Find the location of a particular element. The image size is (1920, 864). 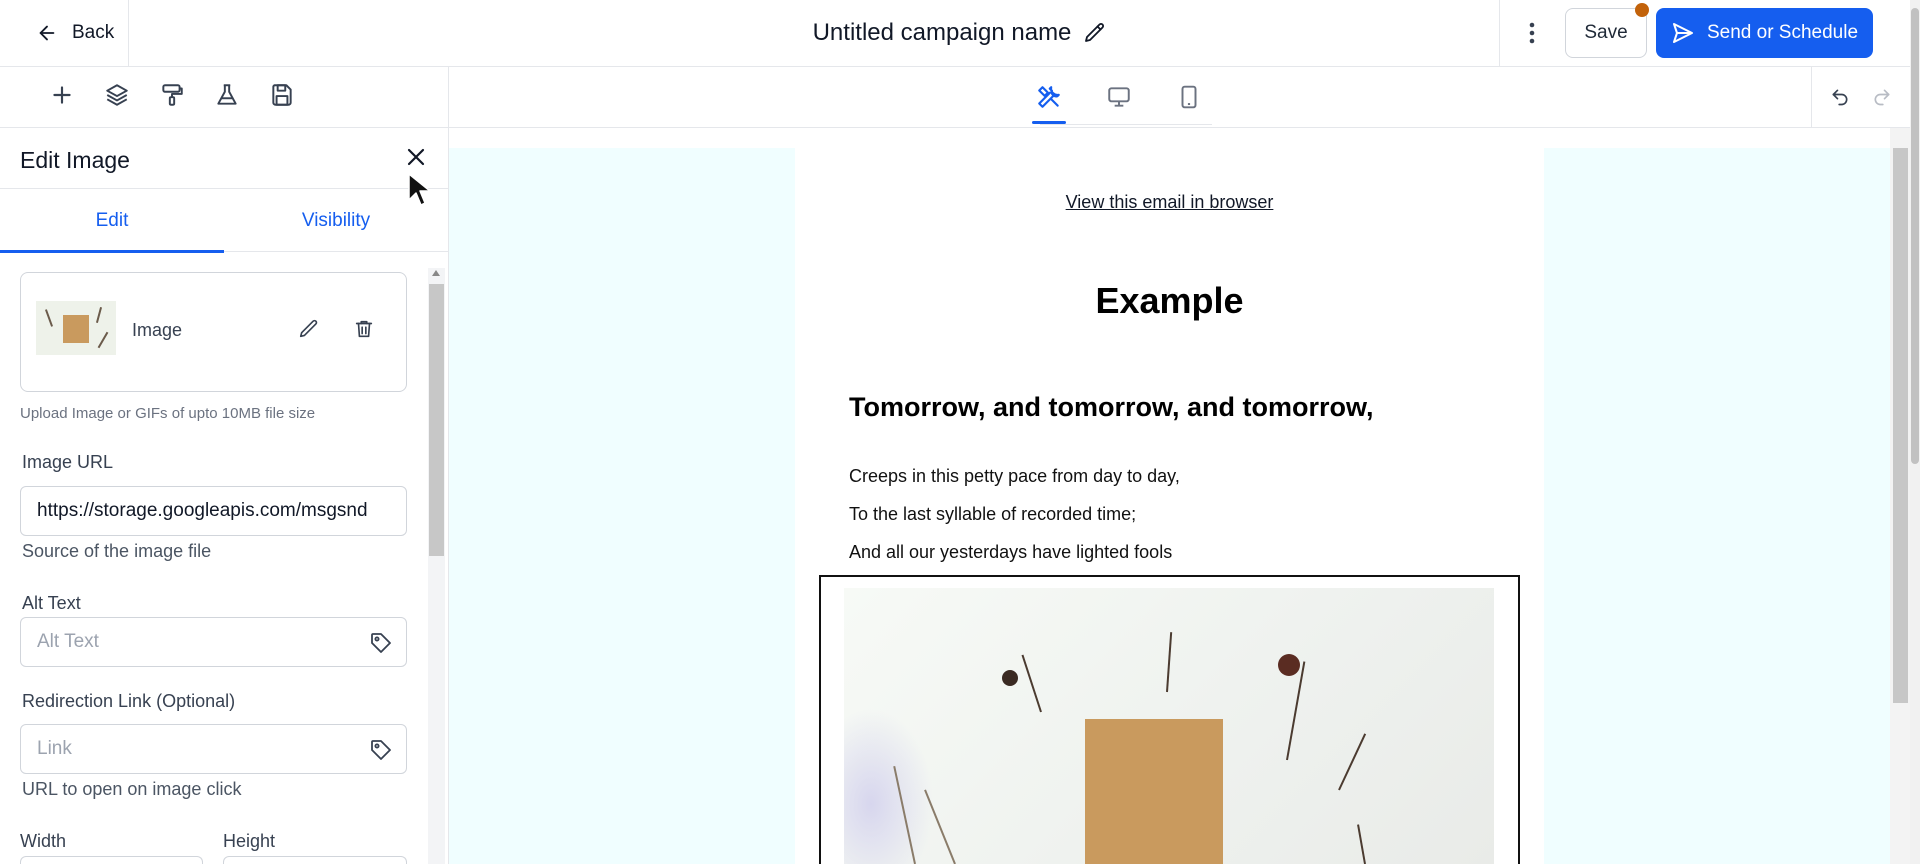

hero-image is located at coordinates (1169, 726).